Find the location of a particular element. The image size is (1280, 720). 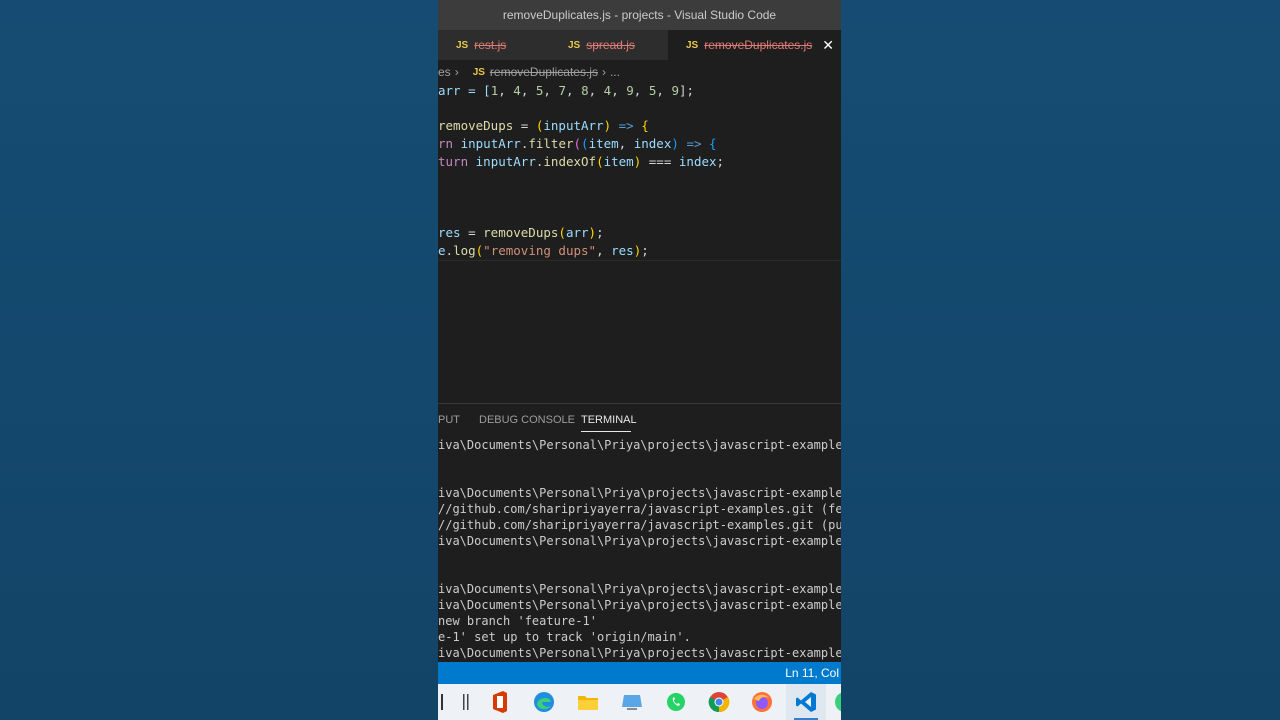

tab-rest-js: JS rest.js is located at coordinates (494, 45).